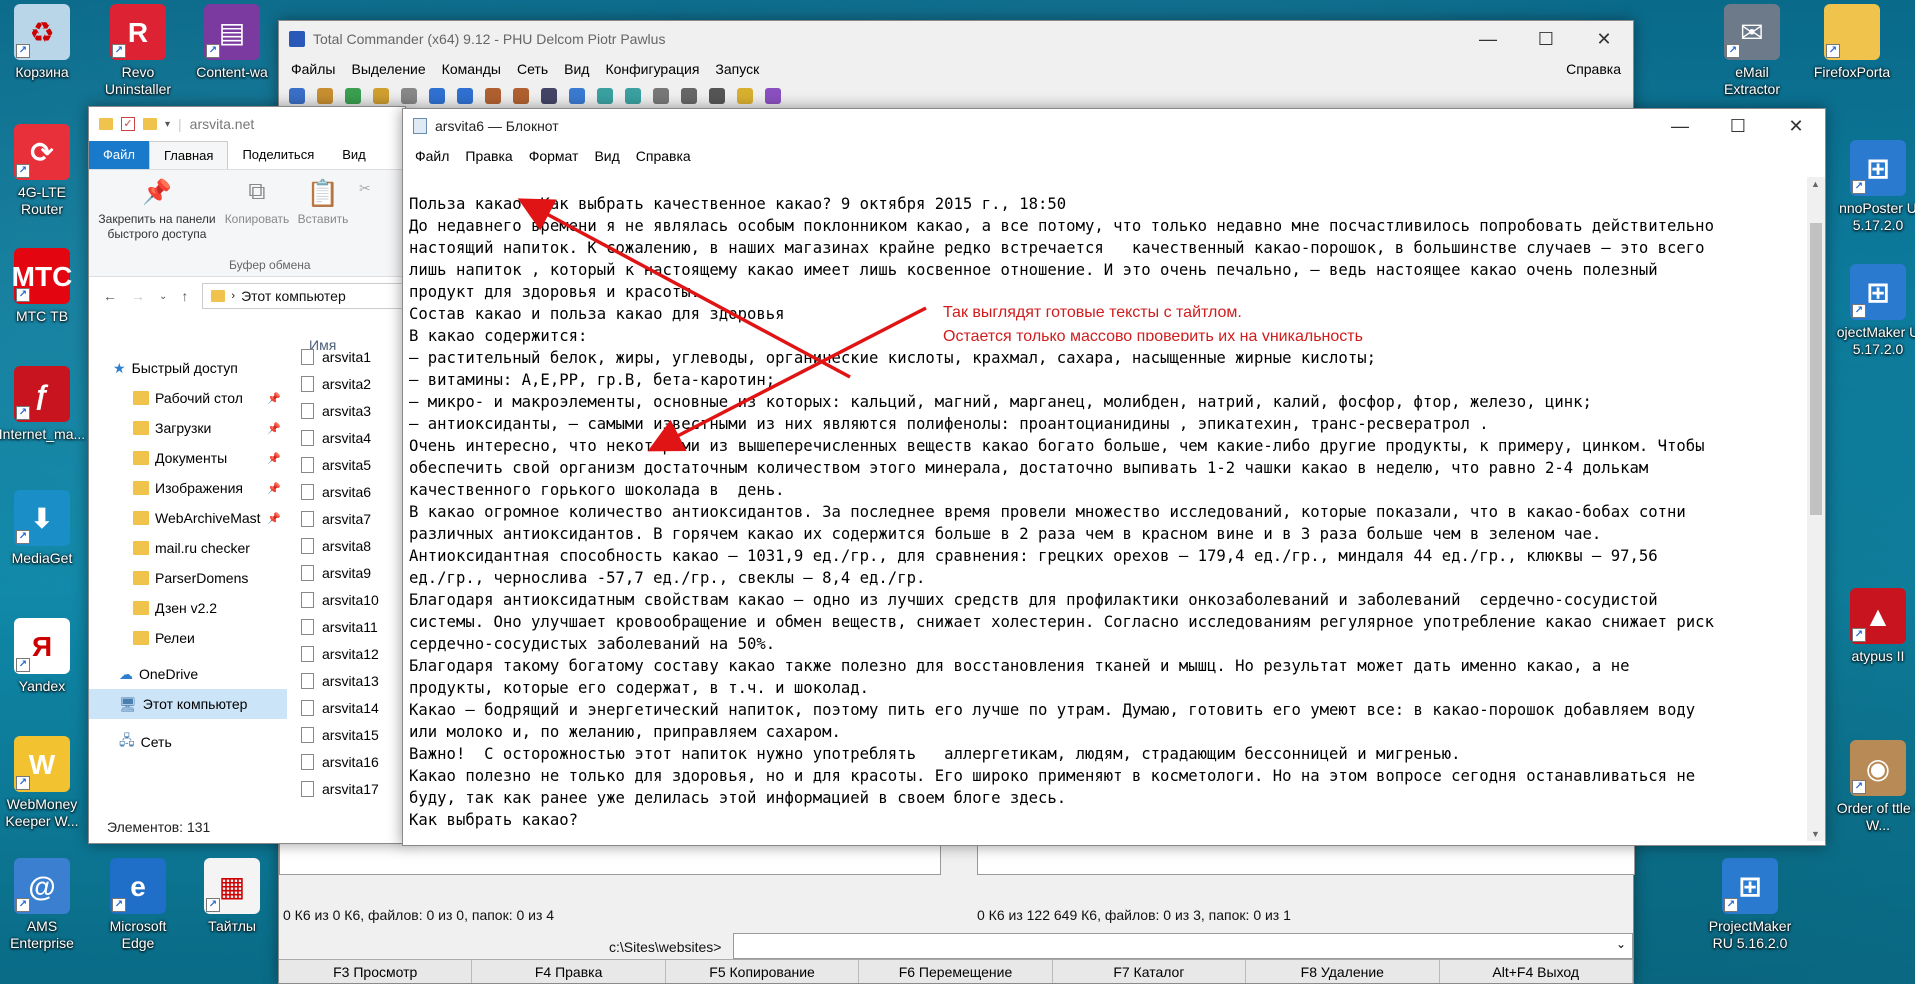 The width and height of the screenshot is (1915, 984). I want to click on forward-arrow-icon: →, so click(138, 296).